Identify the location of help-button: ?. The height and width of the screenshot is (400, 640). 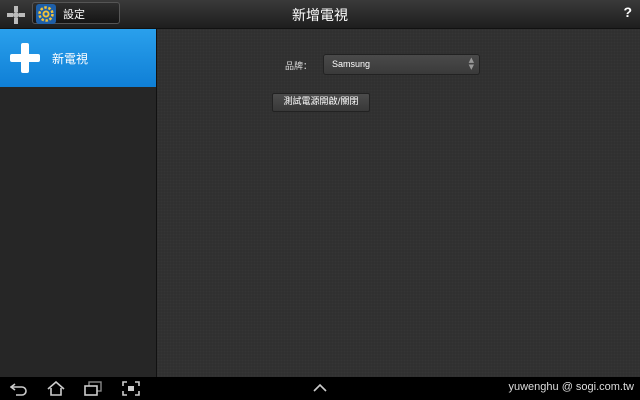
(627, 12).